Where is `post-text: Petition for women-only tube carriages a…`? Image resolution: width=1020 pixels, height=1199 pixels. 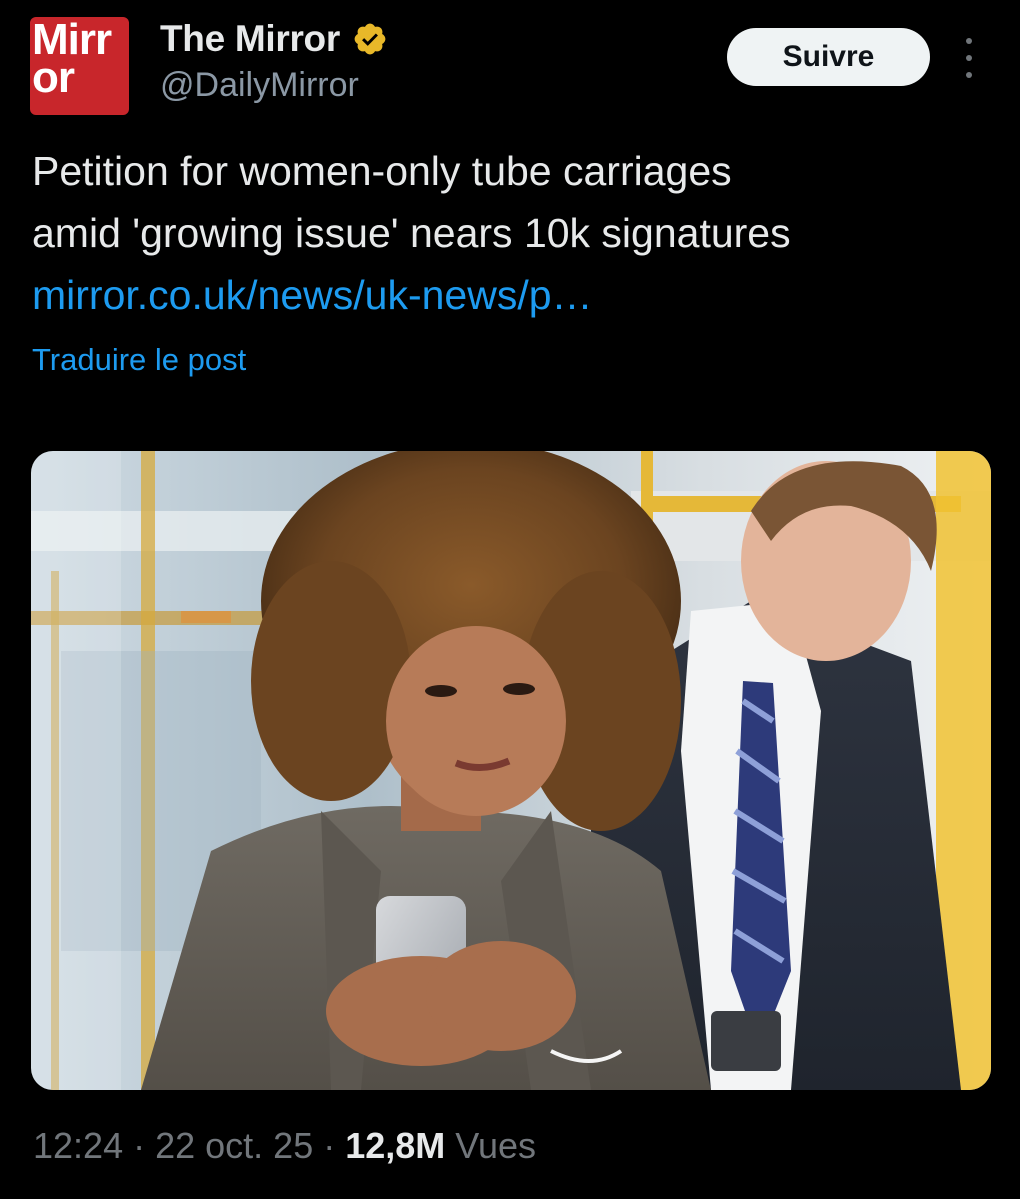
post-text: Petition for women-only tube carriages a… is located at coordinates (507, 233).